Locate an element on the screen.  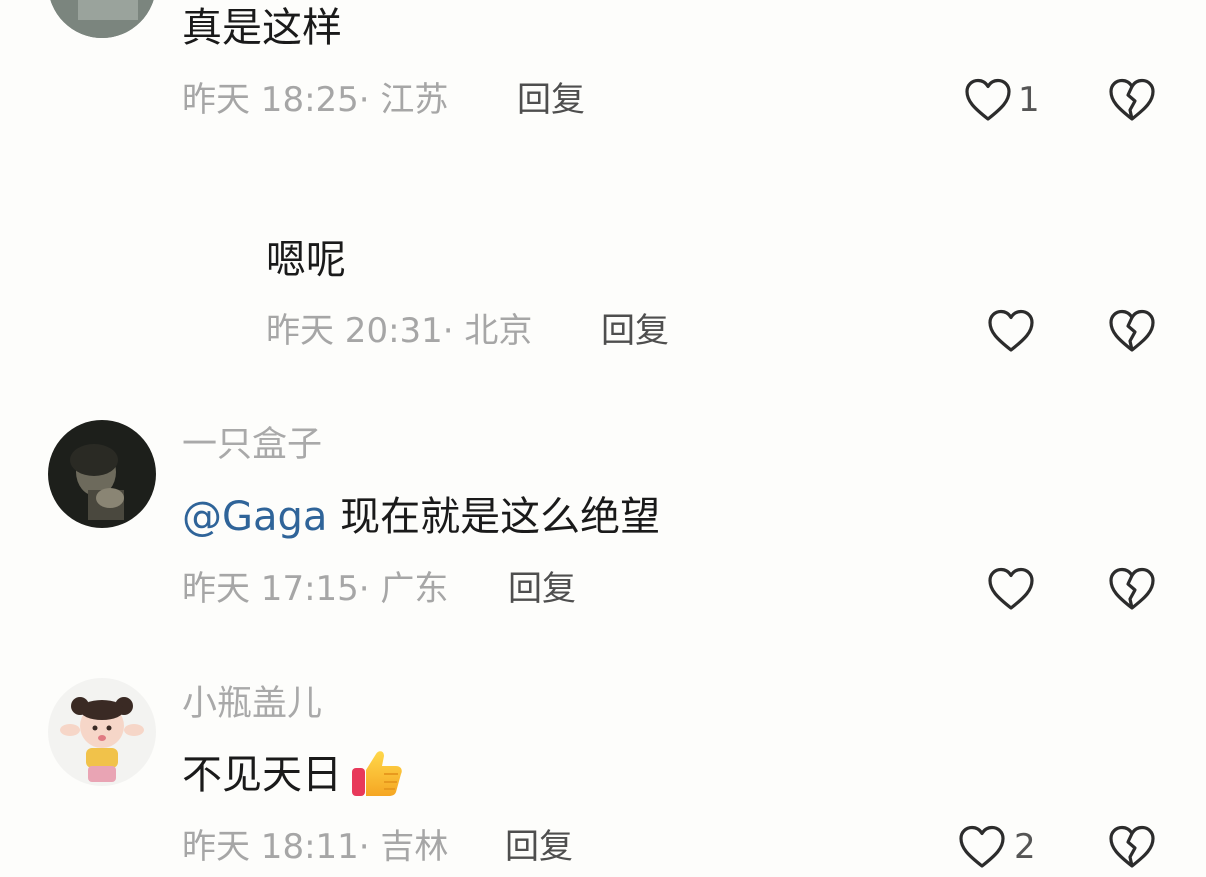
like-count: 2 is located at coordinates (1025, 847).